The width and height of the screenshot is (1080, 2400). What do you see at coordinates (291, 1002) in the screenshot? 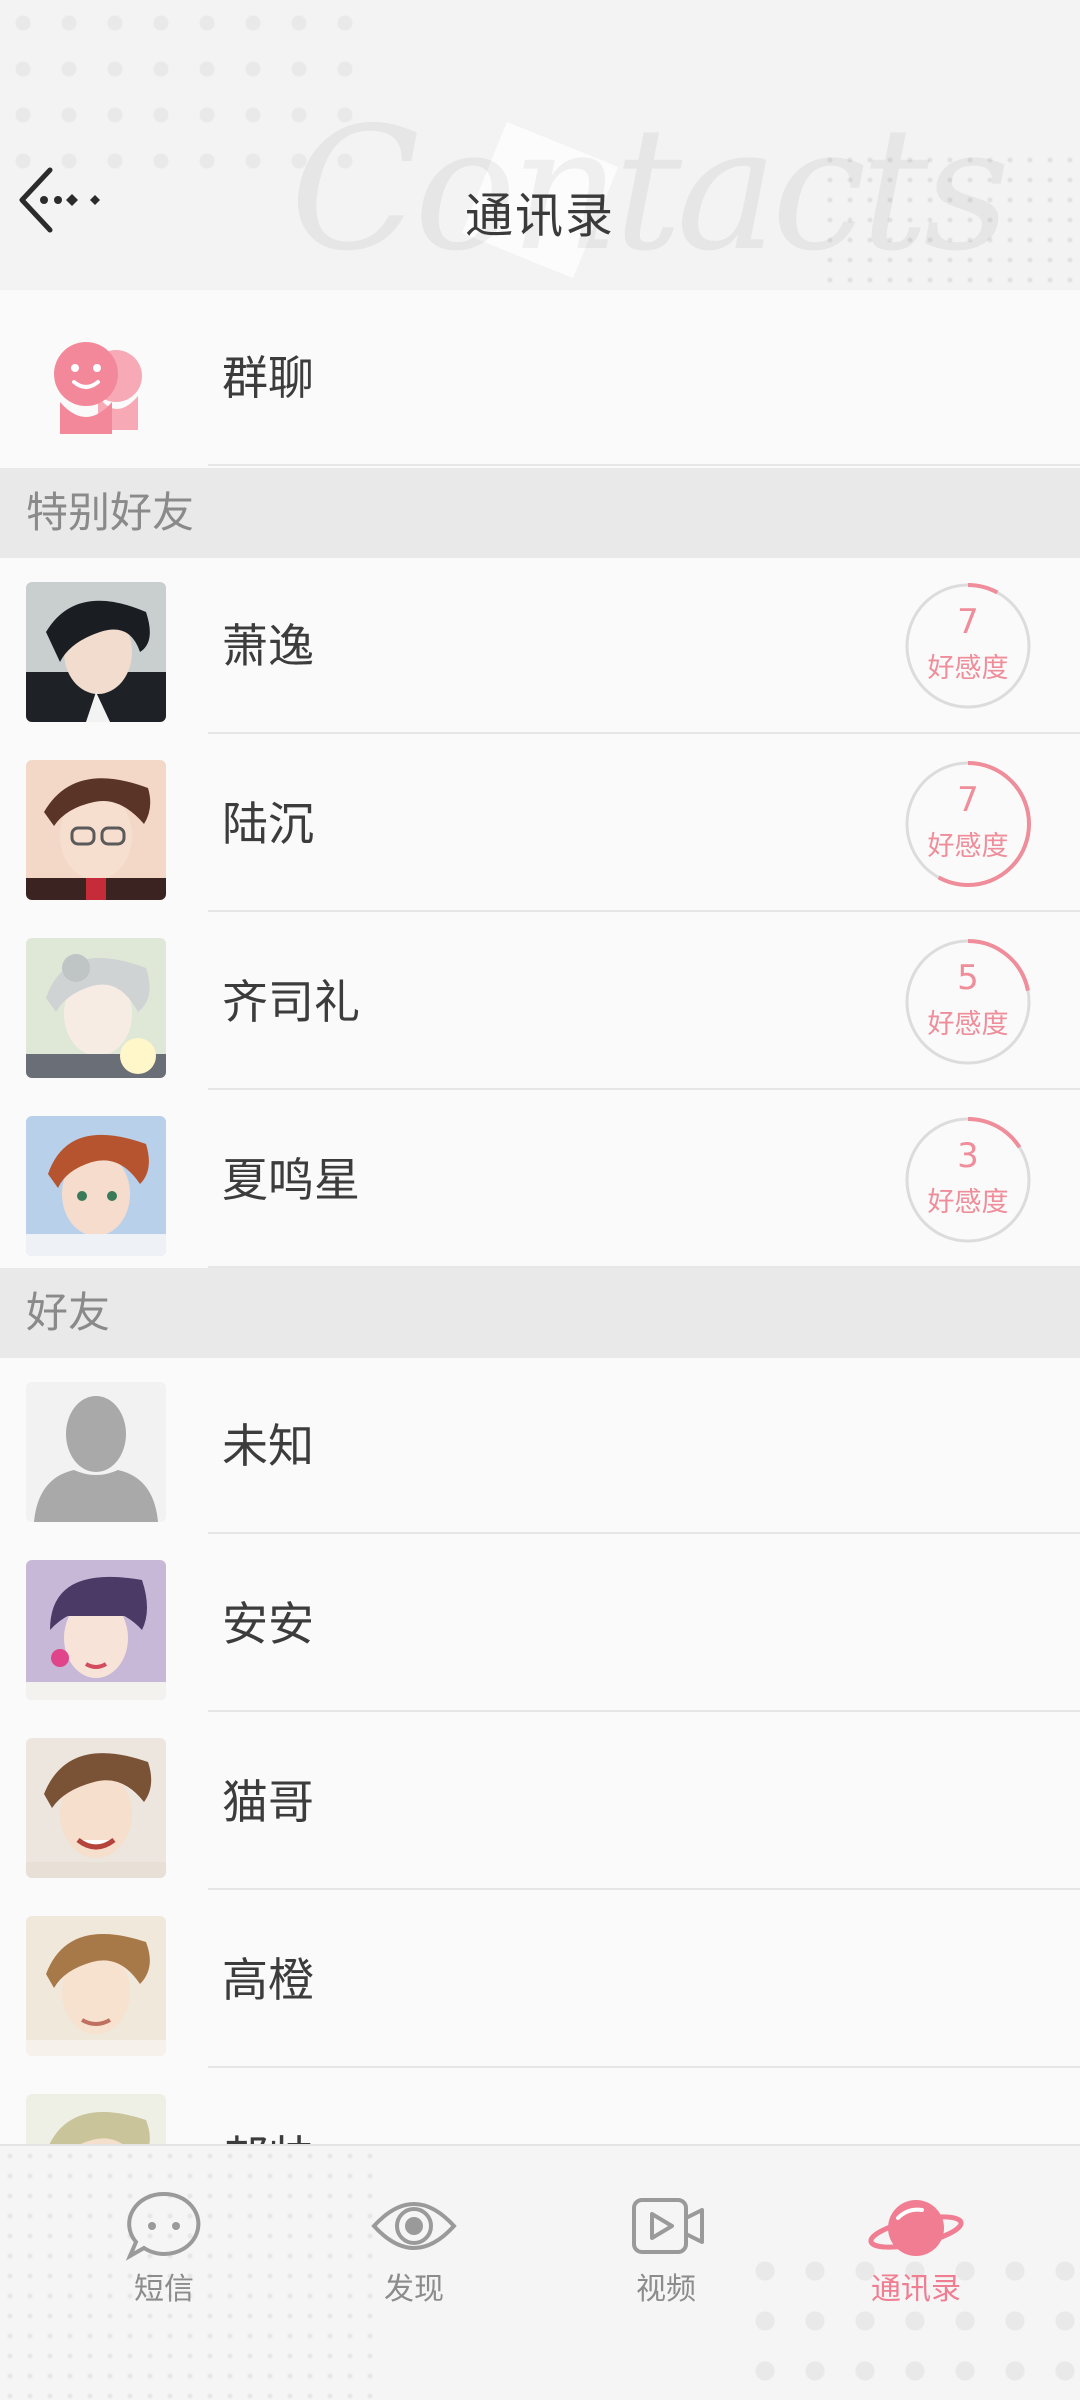
I see `contact-name: 齐司礼` at bounding box center [291, 1002].